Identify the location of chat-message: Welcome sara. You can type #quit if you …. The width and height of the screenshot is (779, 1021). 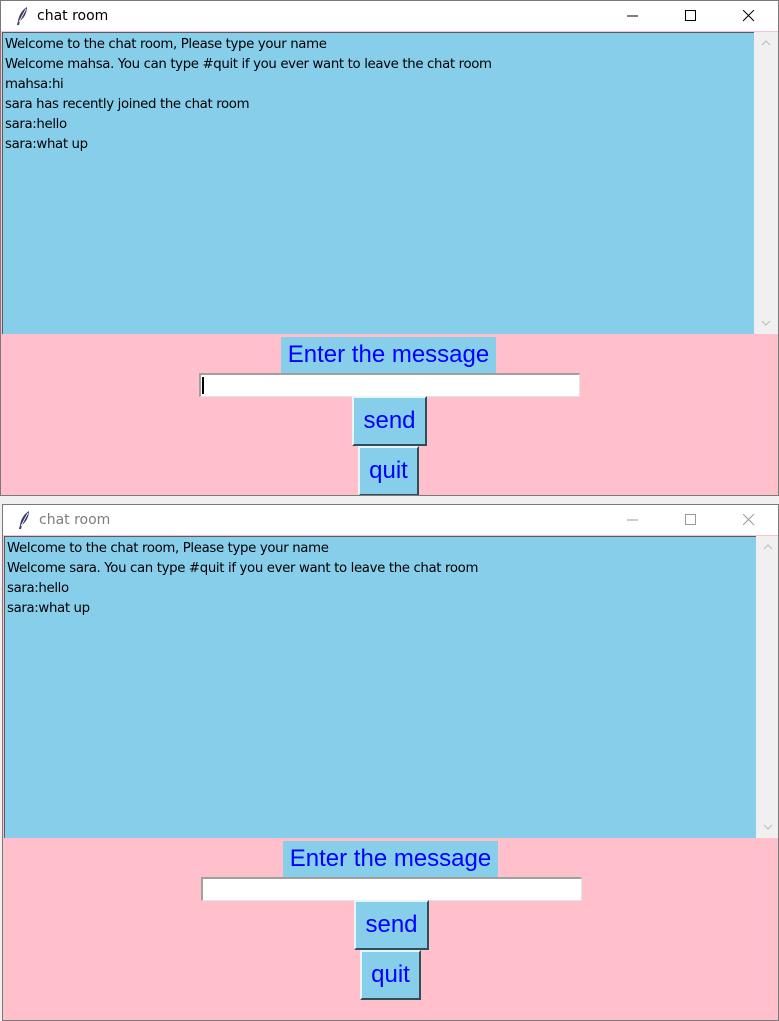
(243, 568).